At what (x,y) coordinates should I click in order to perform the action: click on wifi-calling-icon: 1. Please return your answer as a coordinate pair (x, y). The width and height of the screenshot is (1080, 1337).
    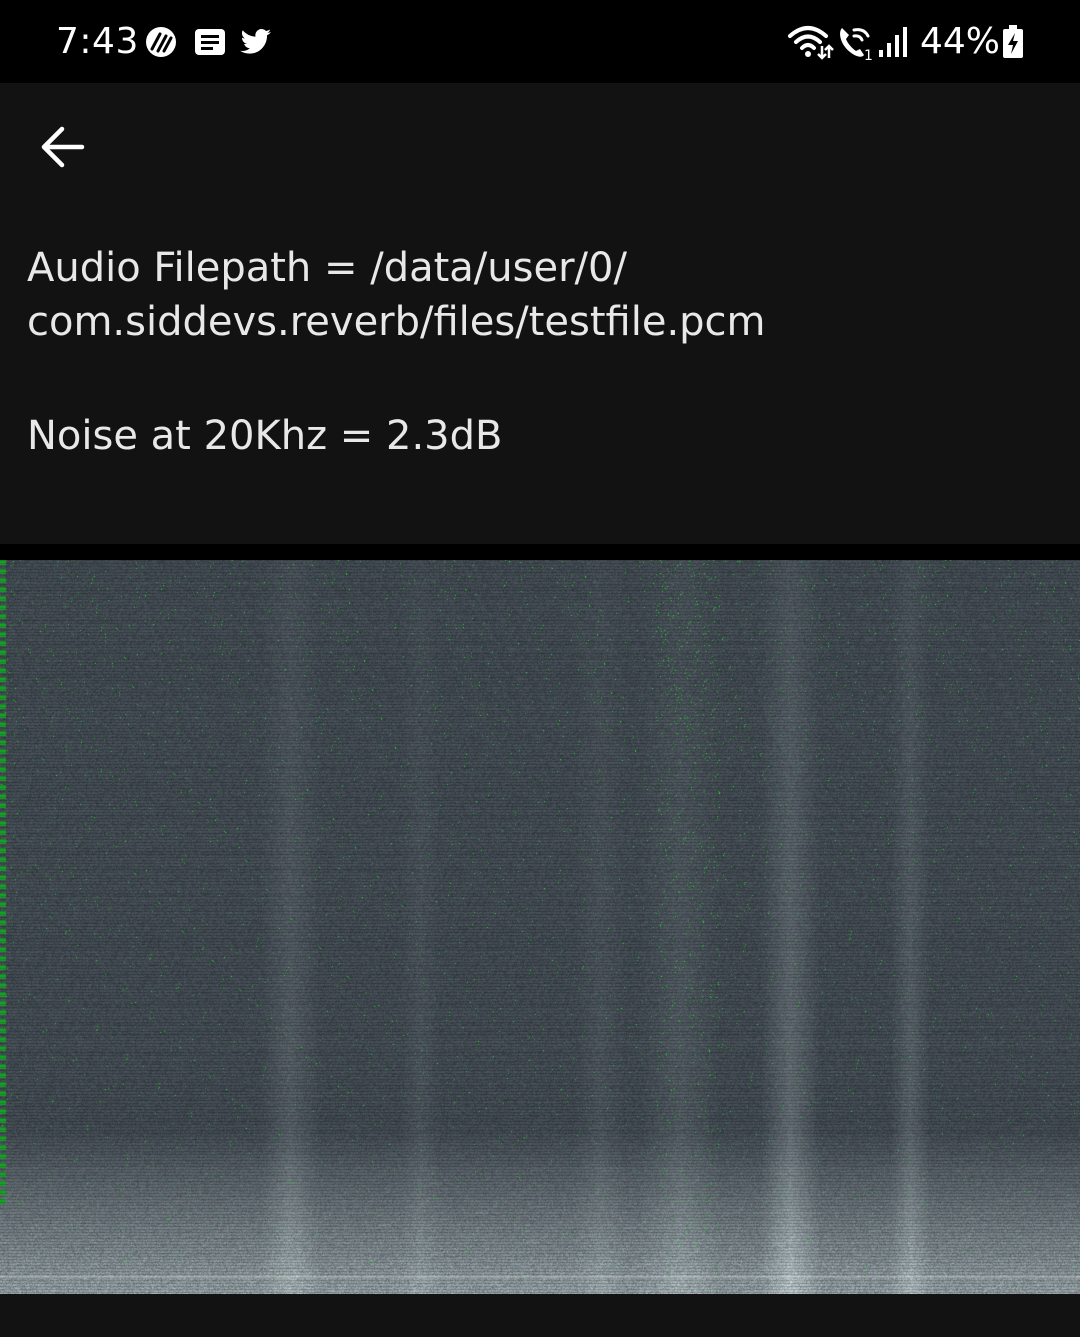
    Looking at the image, I should click on (856, 45).